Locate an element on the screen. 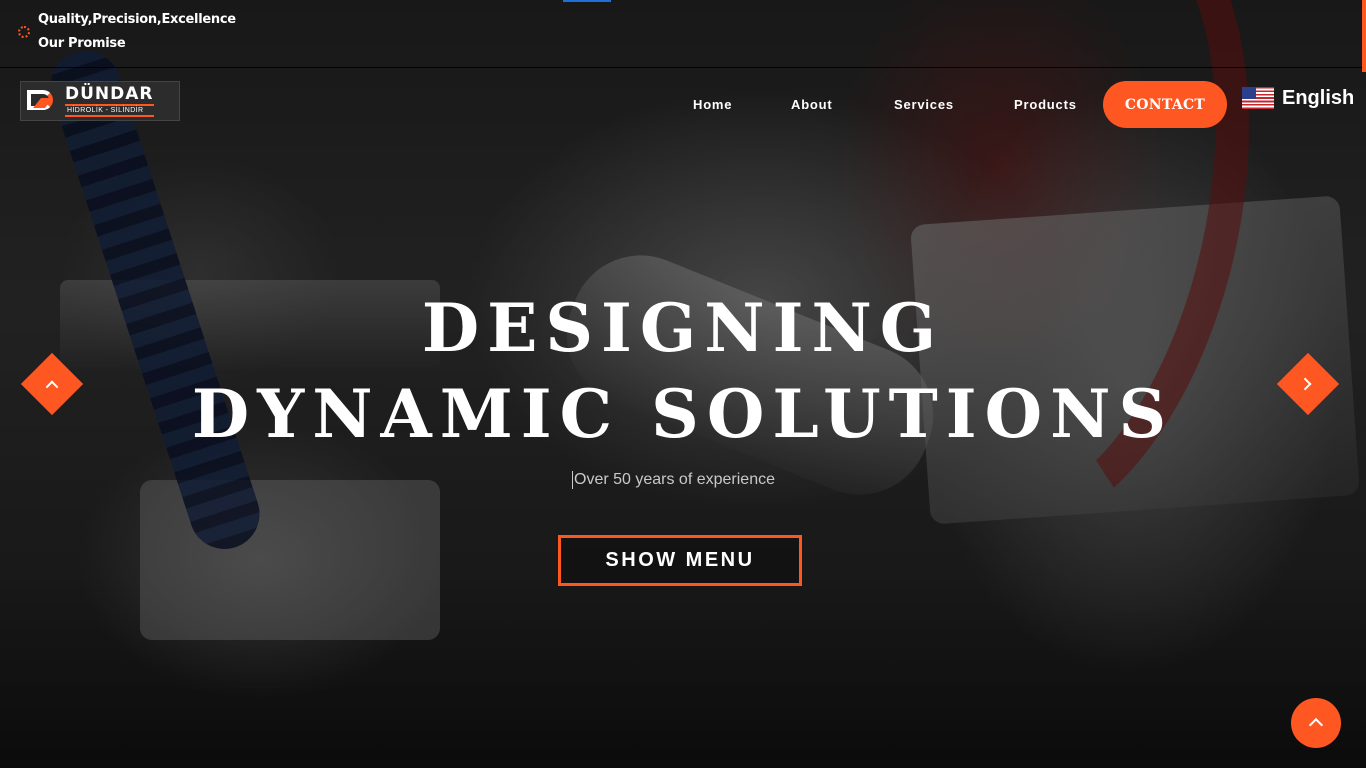  logo-tagline: HİDROLİK - SİLİNDİR is located at coordinates (109, 110).